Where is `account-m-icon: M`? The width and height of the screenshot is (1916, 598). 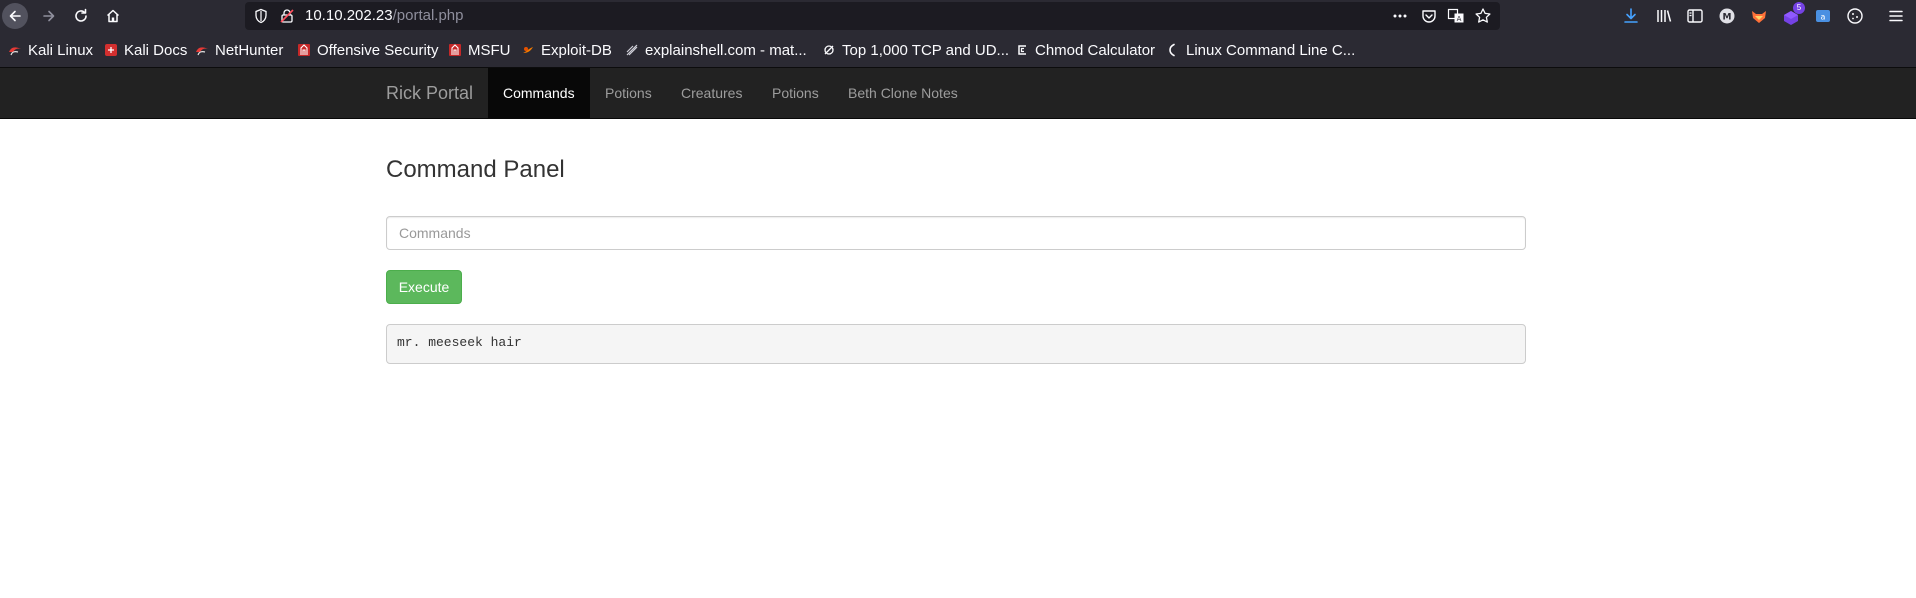
account-m-icon: M is located at coordinates (1727, 16).